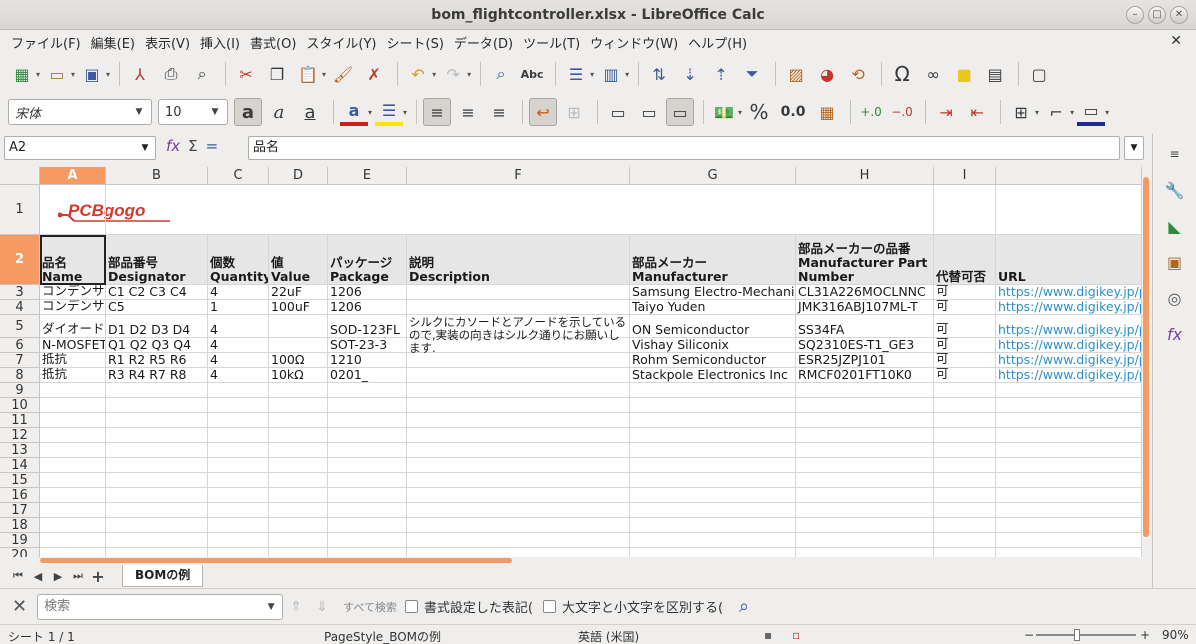 The height and width of the screenshot is (644, 1196). Describe the element at coordinates (20, 307) in the screenshot. I see `row-header: 4` at that location.